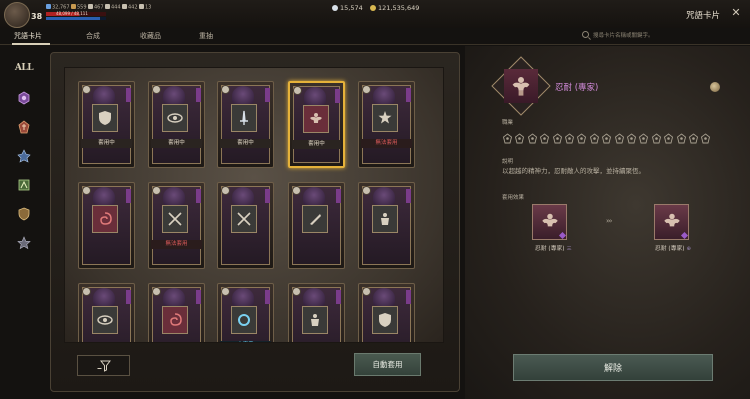 This screenshot has width=750, height=399. Describe the element at coordinates (315, 219) in the screenshot. I see `blade-icon` at that location.